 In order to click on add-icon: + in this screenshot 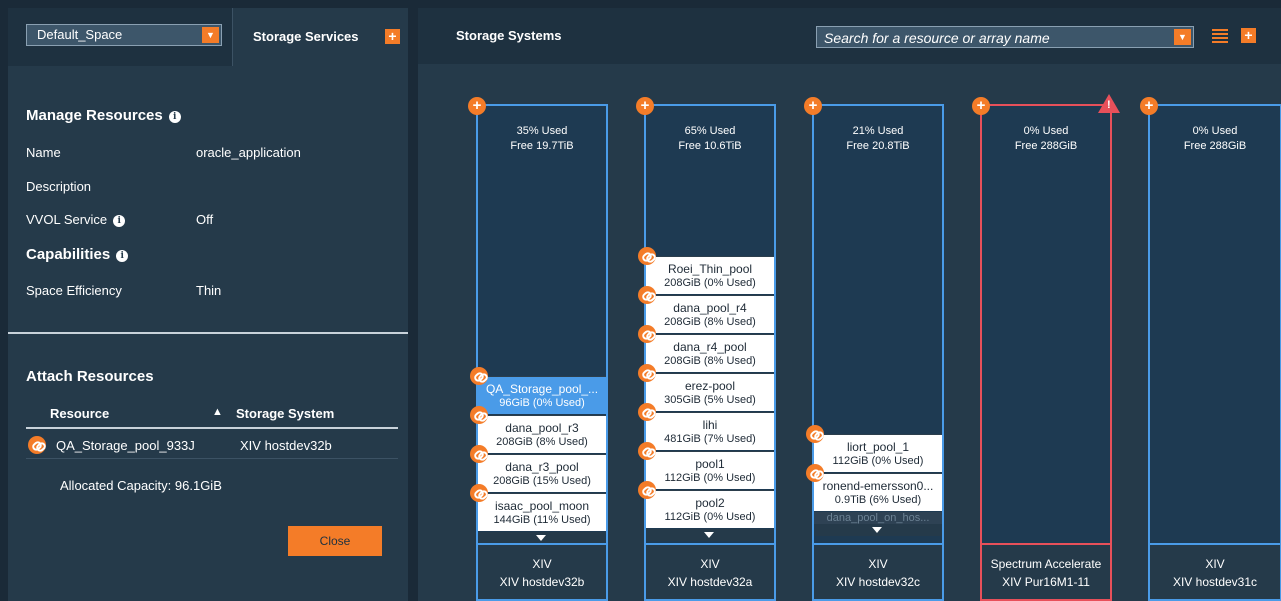, I will do `click(392, 36)`.